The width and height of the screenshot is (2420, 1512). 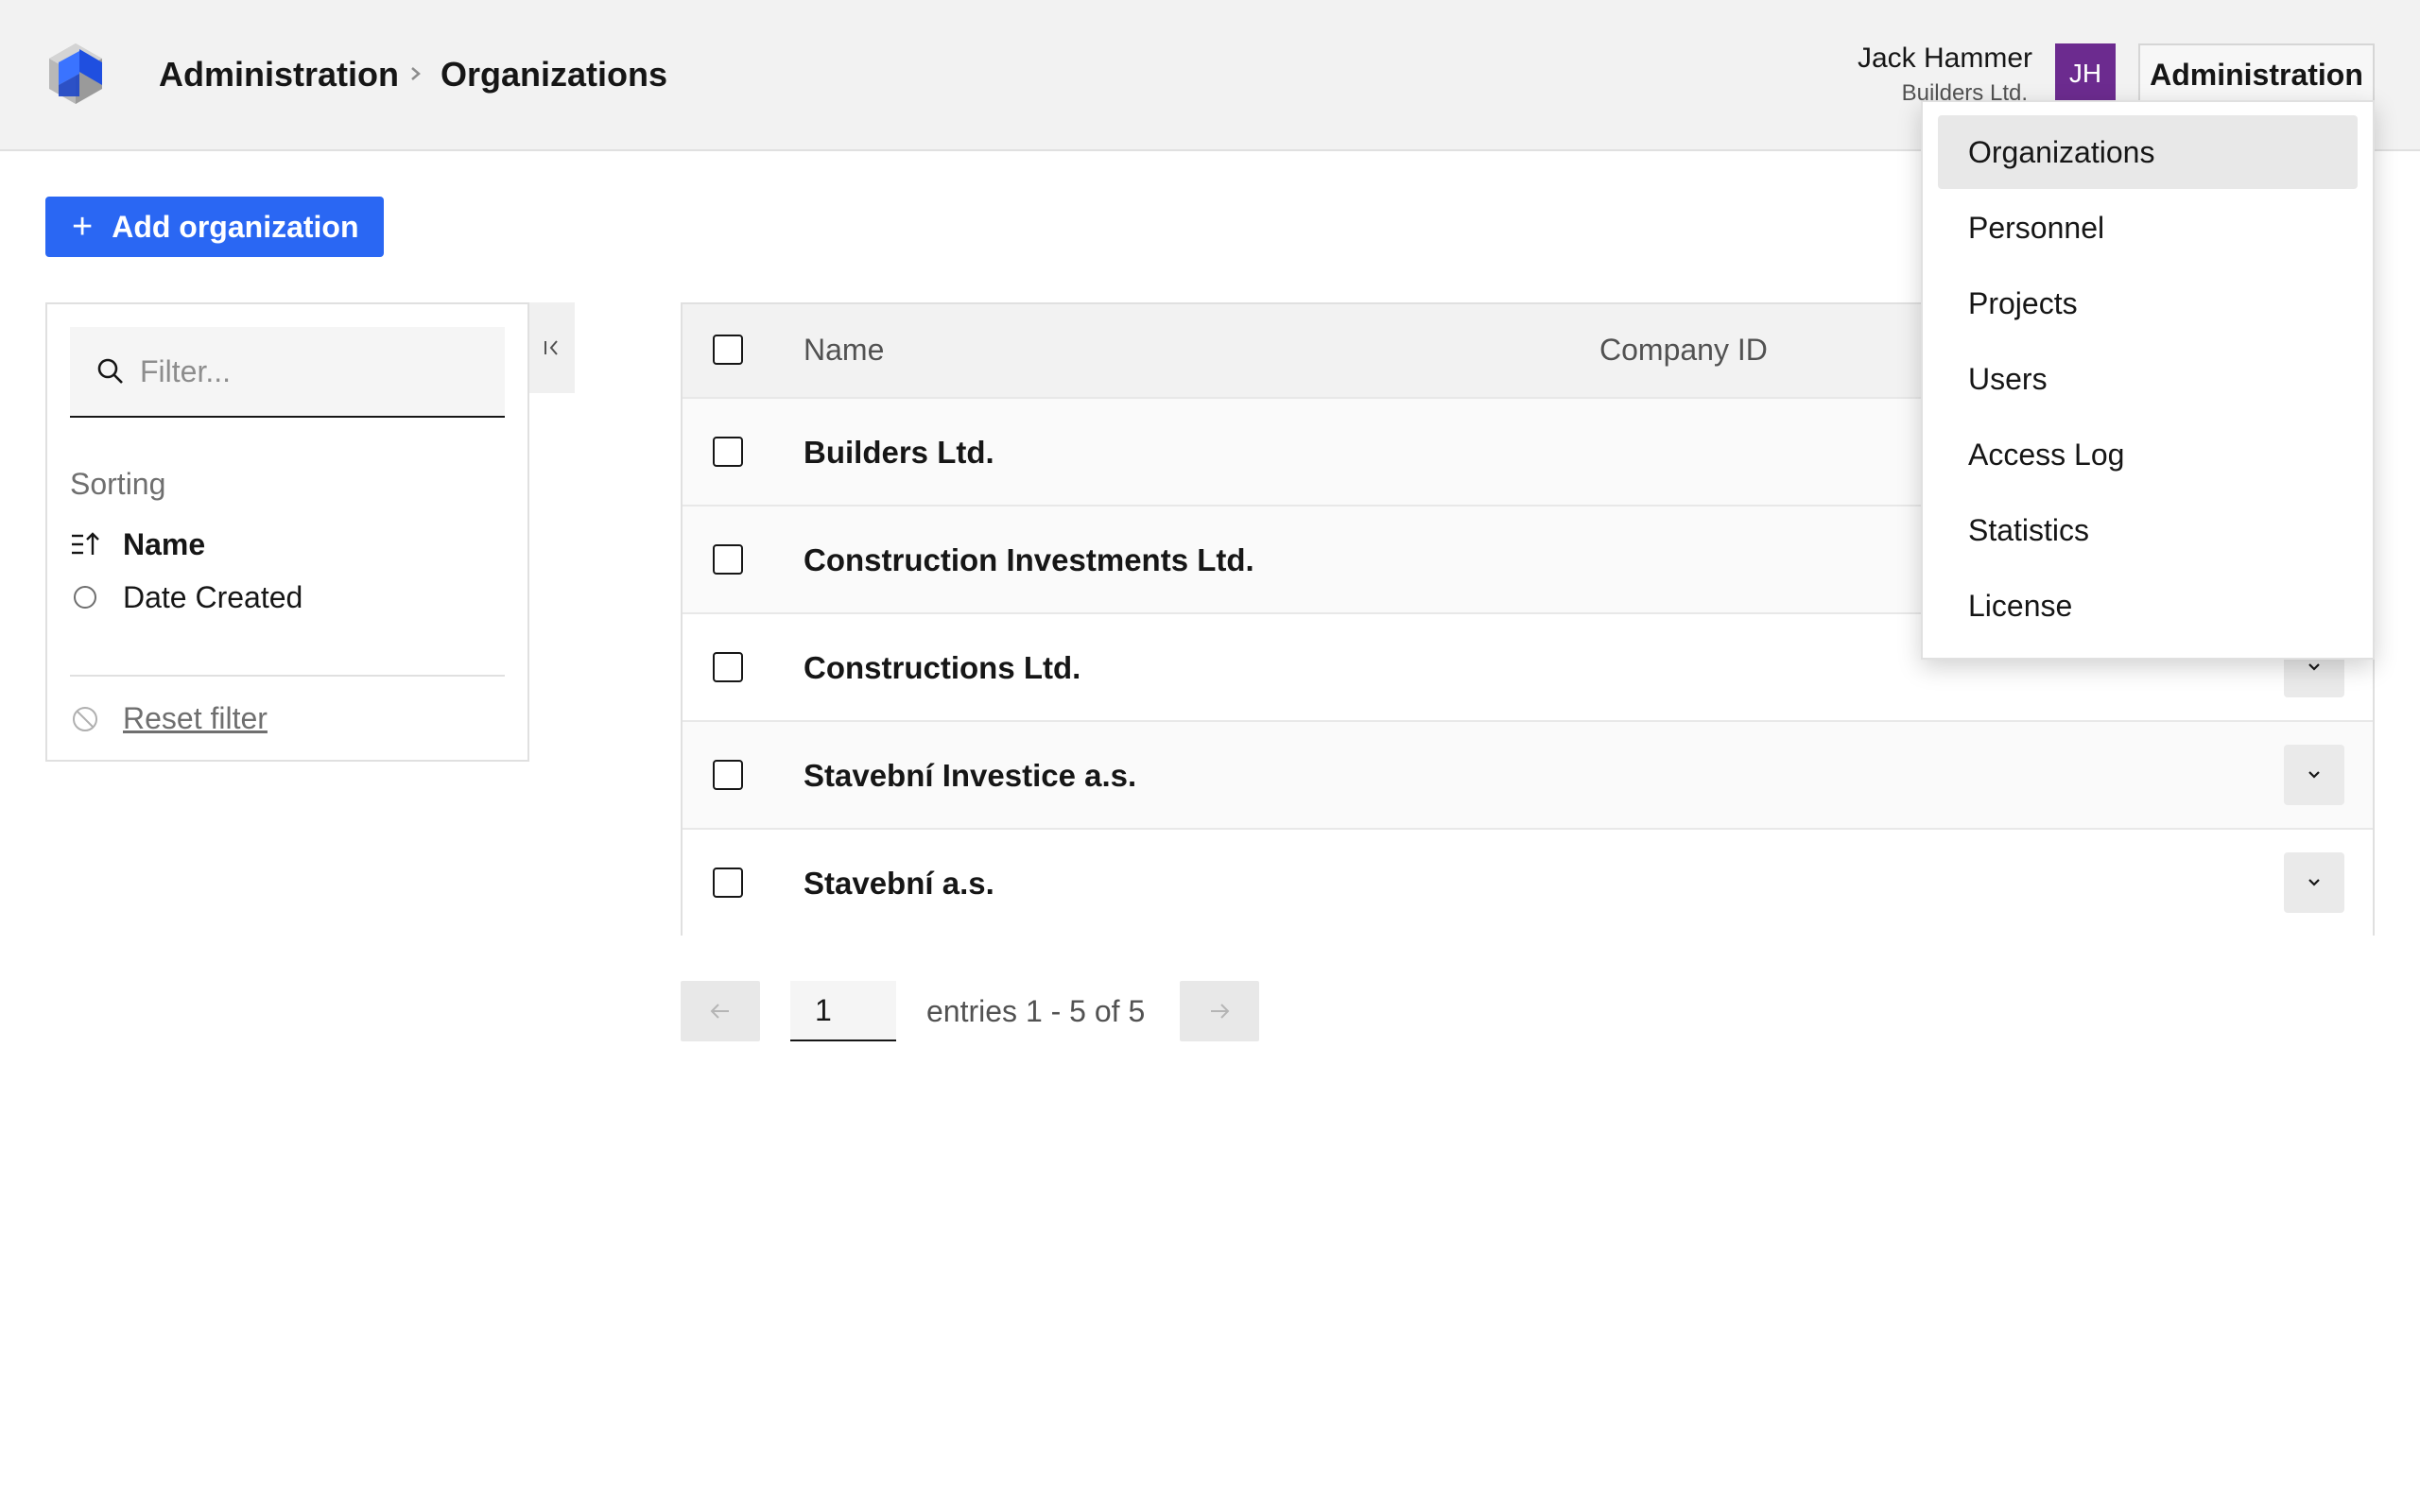 I want to click on row-name: Builders Ltd., so click(x=899, y=453).